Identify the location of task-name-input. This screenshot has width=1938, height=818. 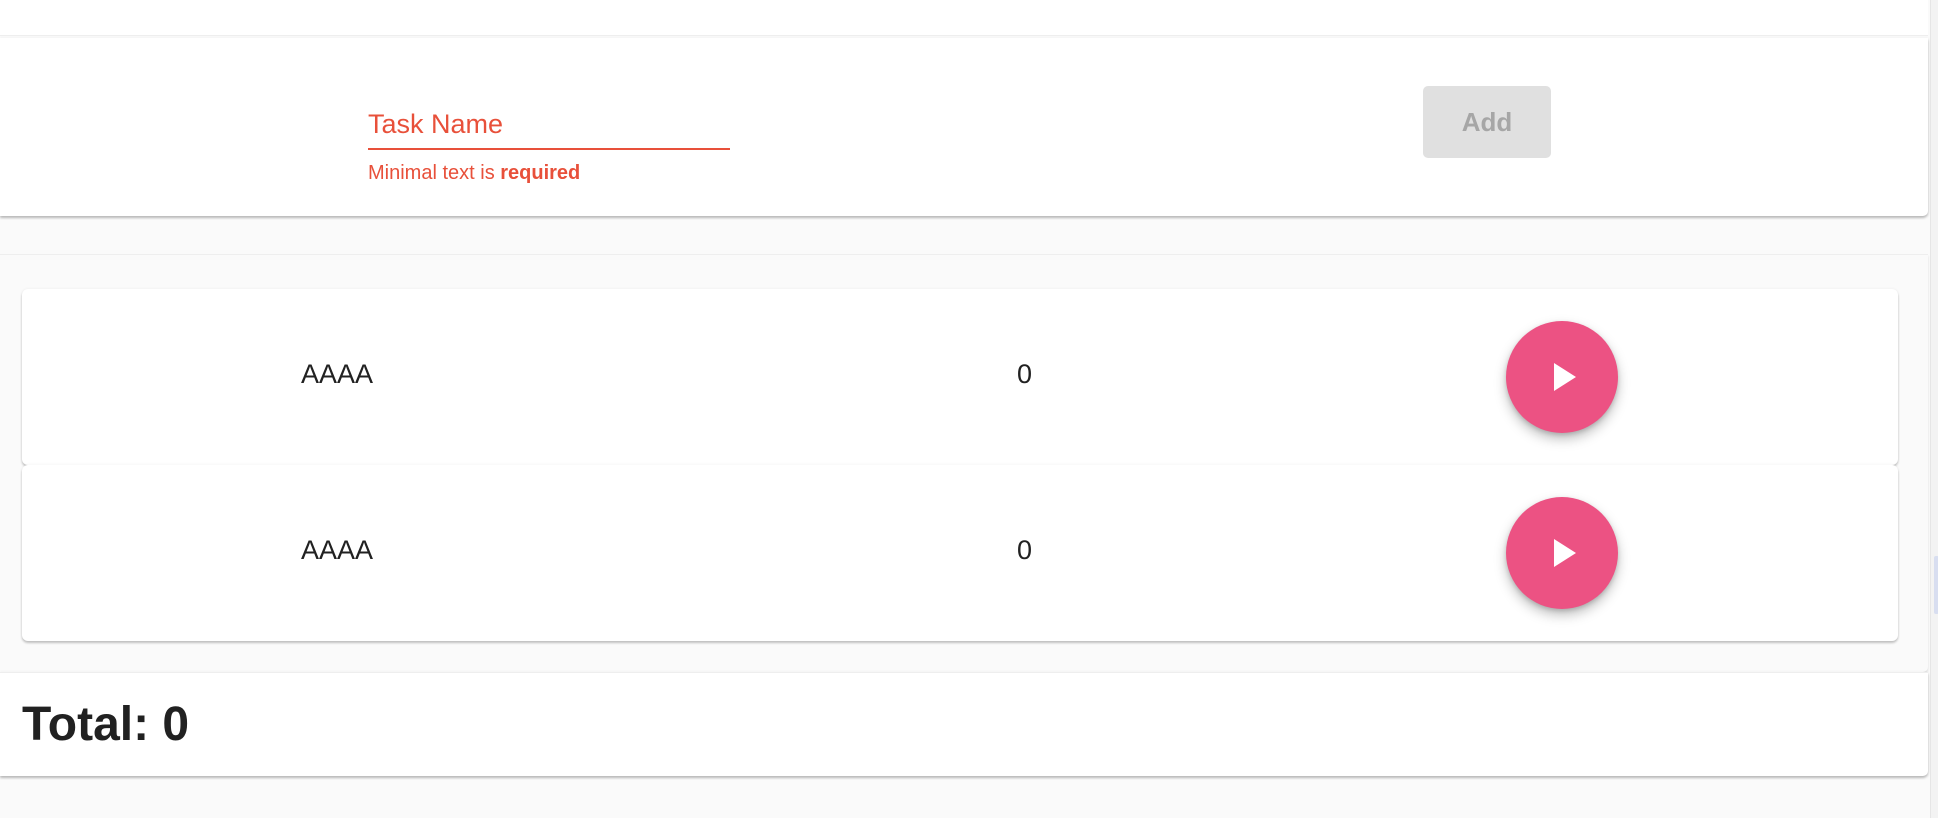
(549, 125).